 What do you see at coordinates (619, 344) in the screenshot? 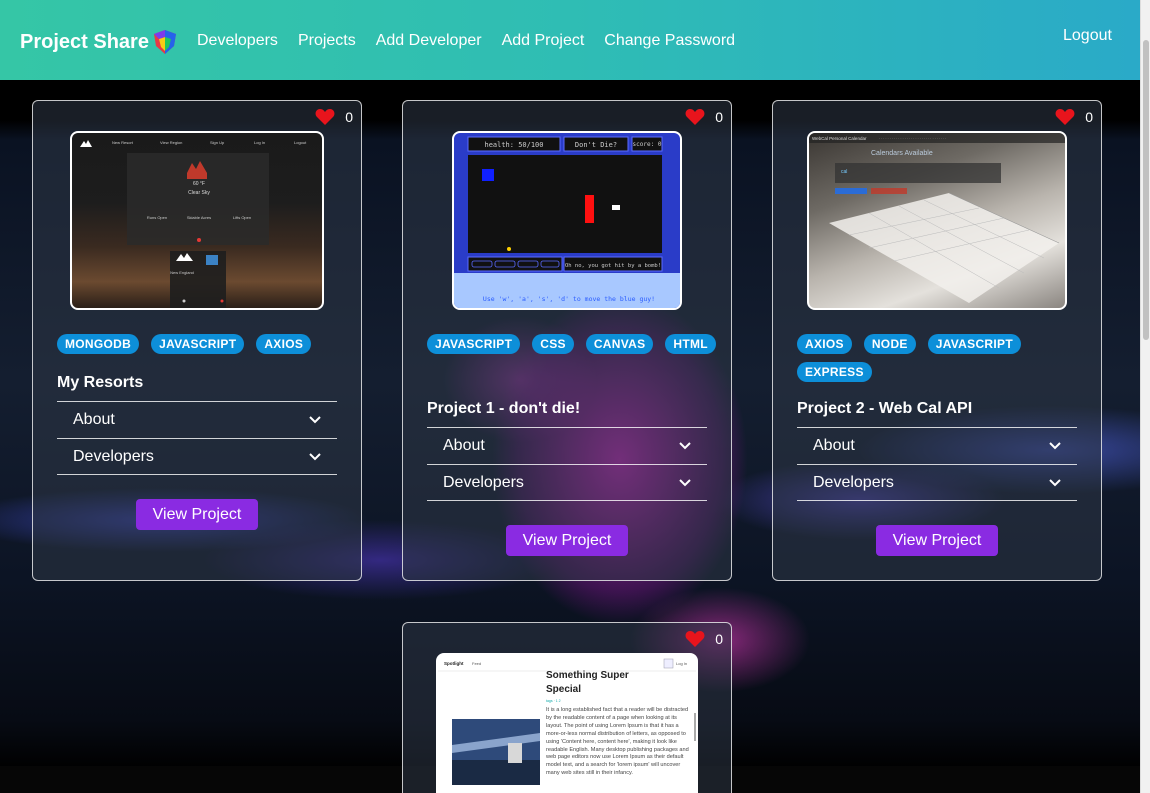
I see `tag-badge: CANVAS` at bounding box center [619, 344].